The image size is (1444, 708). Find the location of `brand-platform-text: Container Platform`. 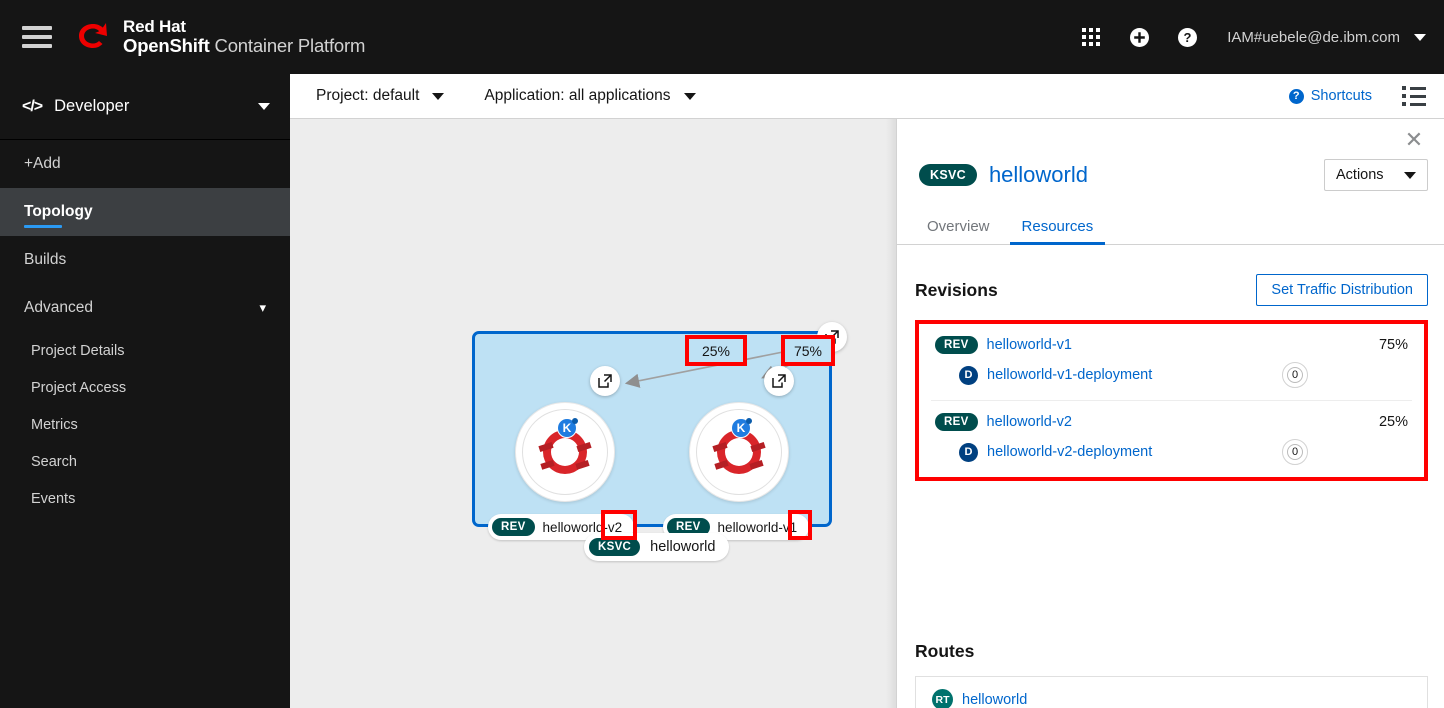

brand-platform-text: Container Platform is located at coordinates (290, 46).